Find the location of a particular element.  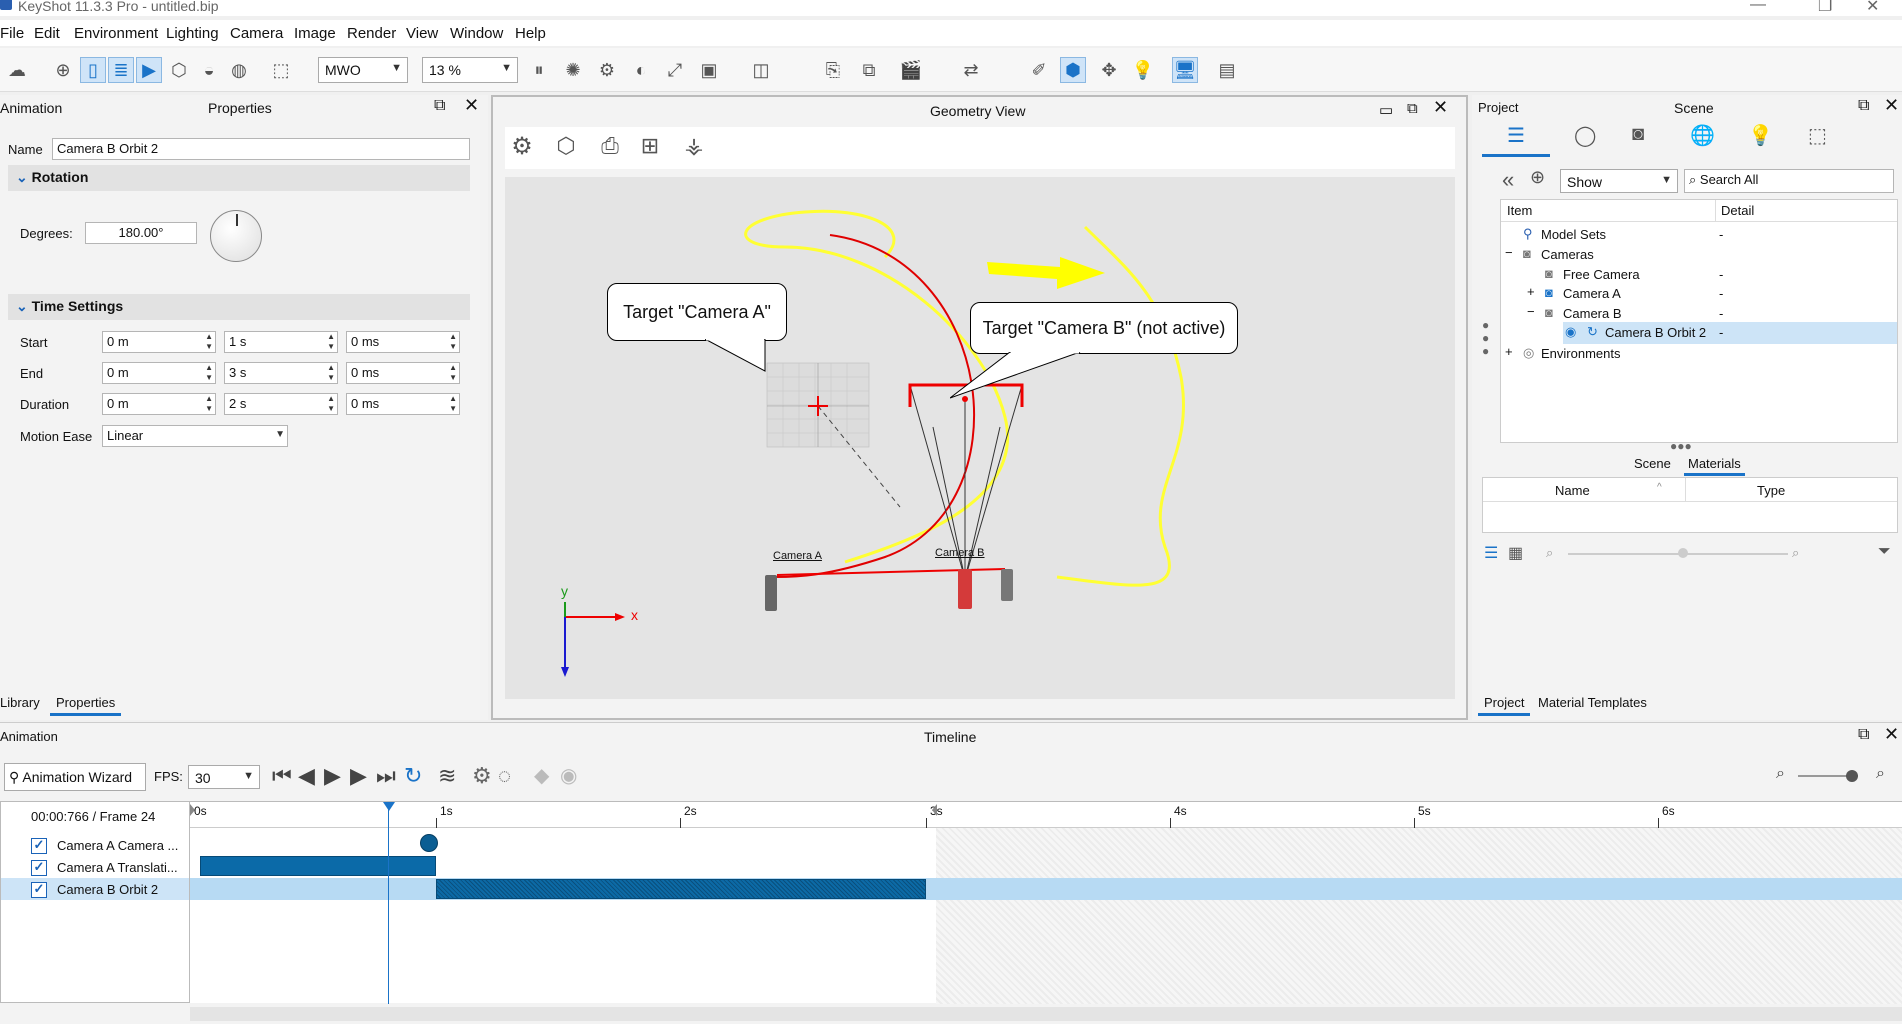

clapper-icon: 🎬 is located at coordinates (911, 70).